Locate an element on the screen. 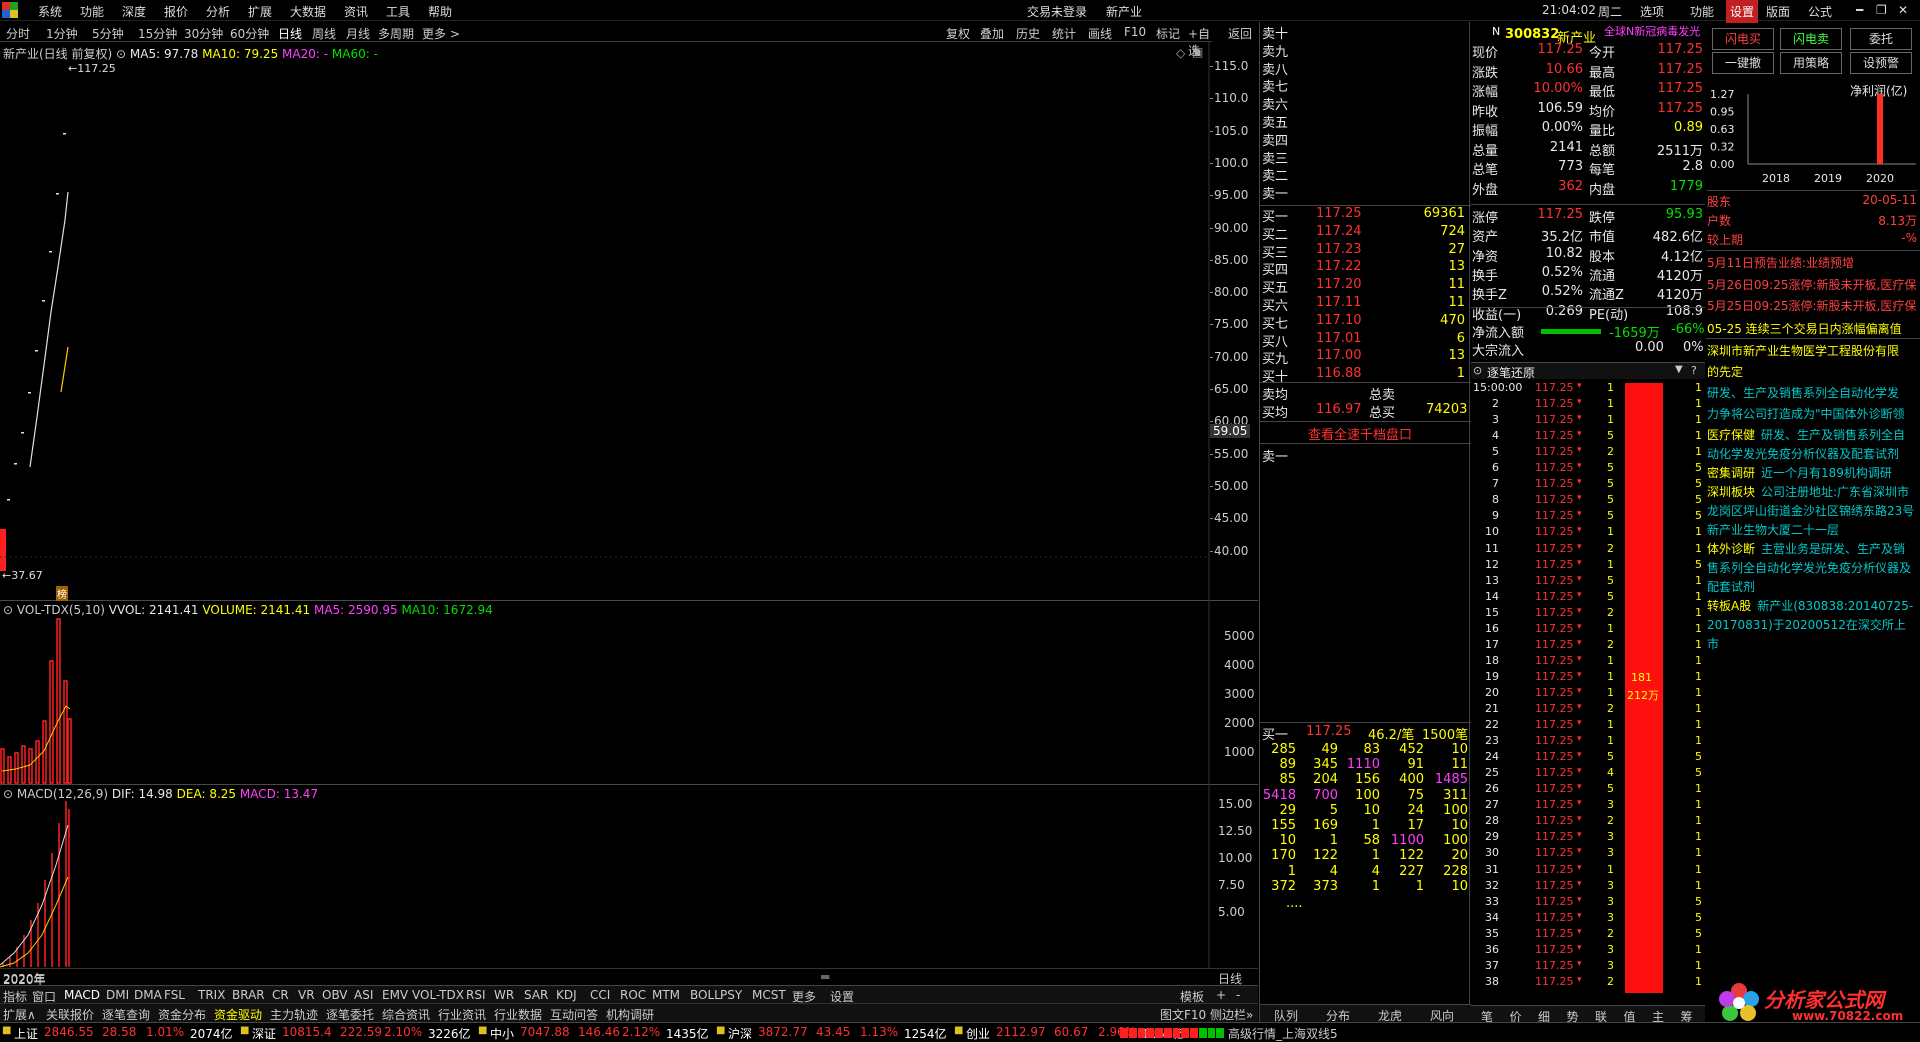 The image size is (1920, 1042). menu-tools: 工具 is located at coordinates (398, 11).